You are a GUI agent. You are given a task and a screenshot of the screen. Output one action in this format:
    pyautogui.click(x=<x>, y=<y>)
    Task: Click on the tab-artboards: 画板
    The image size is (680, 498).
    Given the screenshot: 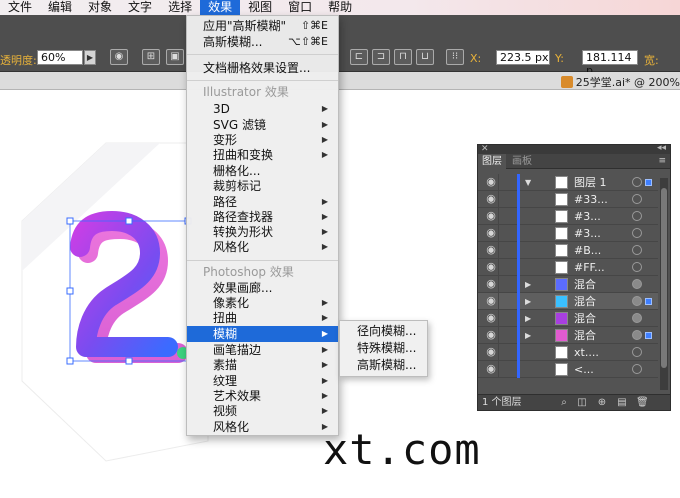 What is the action you would take?
    pyautogui.click(x=522, y=161)
    